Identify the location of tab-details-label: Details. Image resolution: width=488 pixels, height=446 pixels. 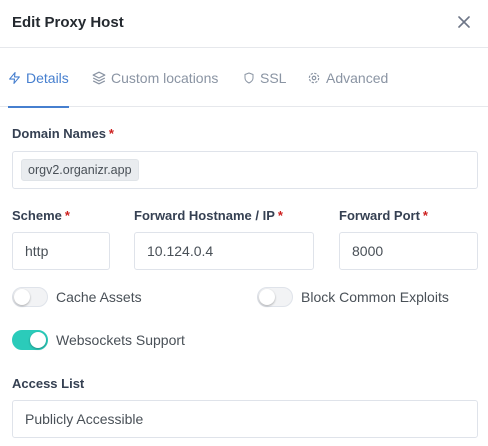
(47, 78).